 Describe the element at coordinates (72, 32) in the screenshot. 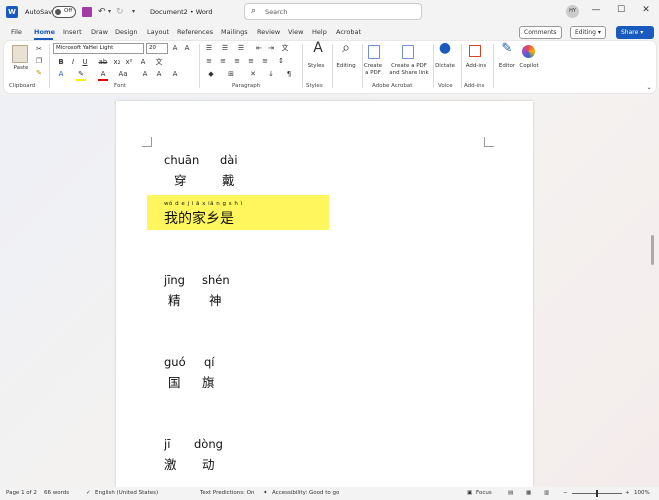

I see `tab-insert: Insert` at that location.